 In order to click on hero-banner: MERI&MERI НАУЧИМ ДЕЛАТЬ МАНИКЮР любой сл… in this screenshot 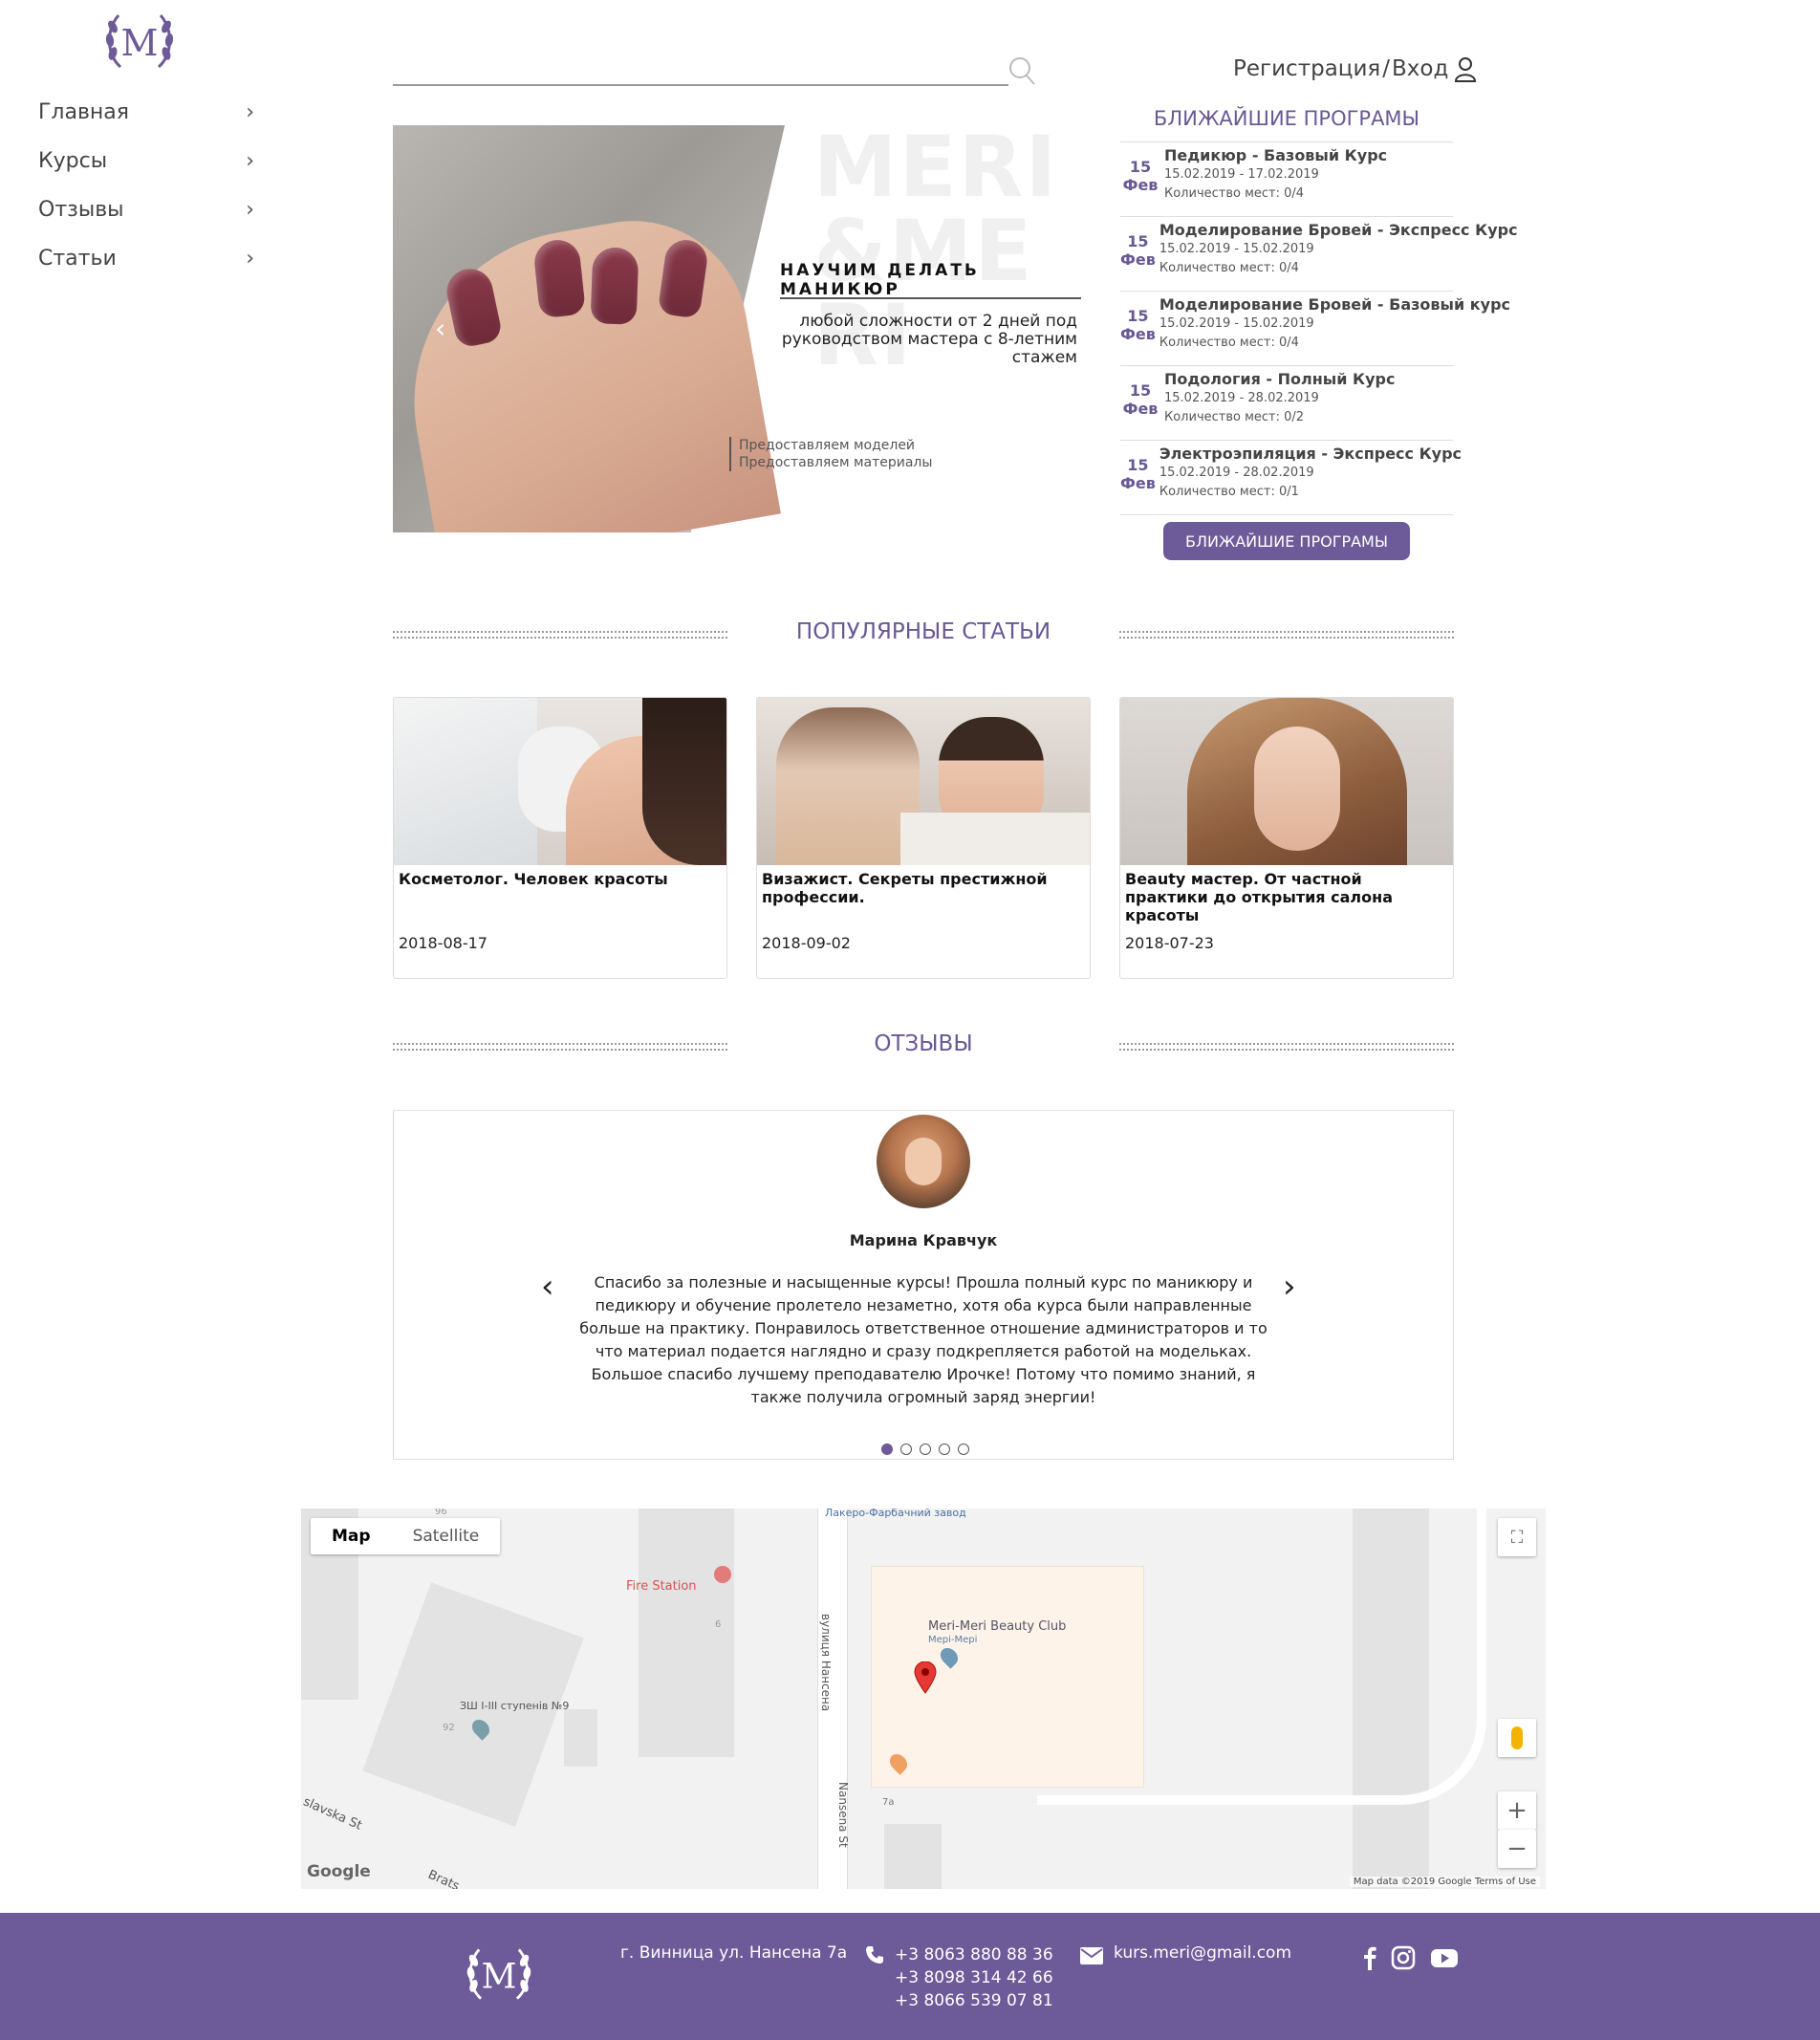, I will do `click(742, 329)`.